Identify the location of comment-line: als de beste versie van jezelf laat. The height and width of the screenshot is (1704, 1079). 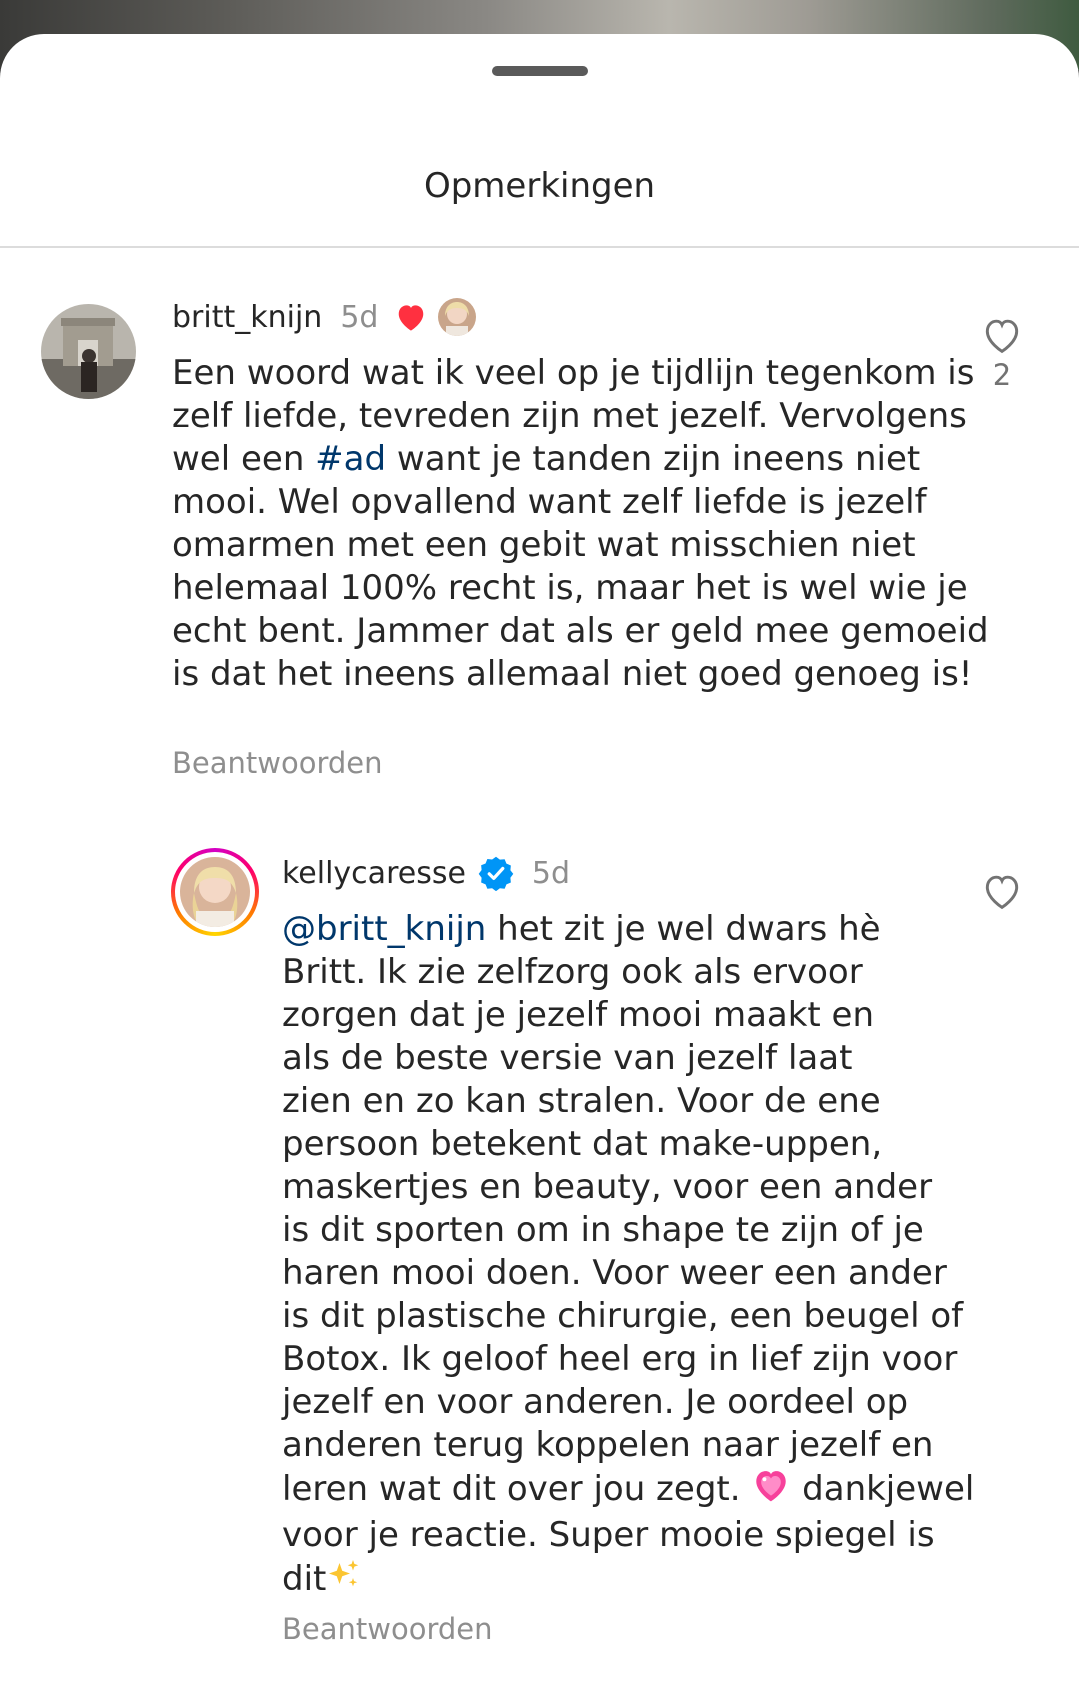
(567, 1058).